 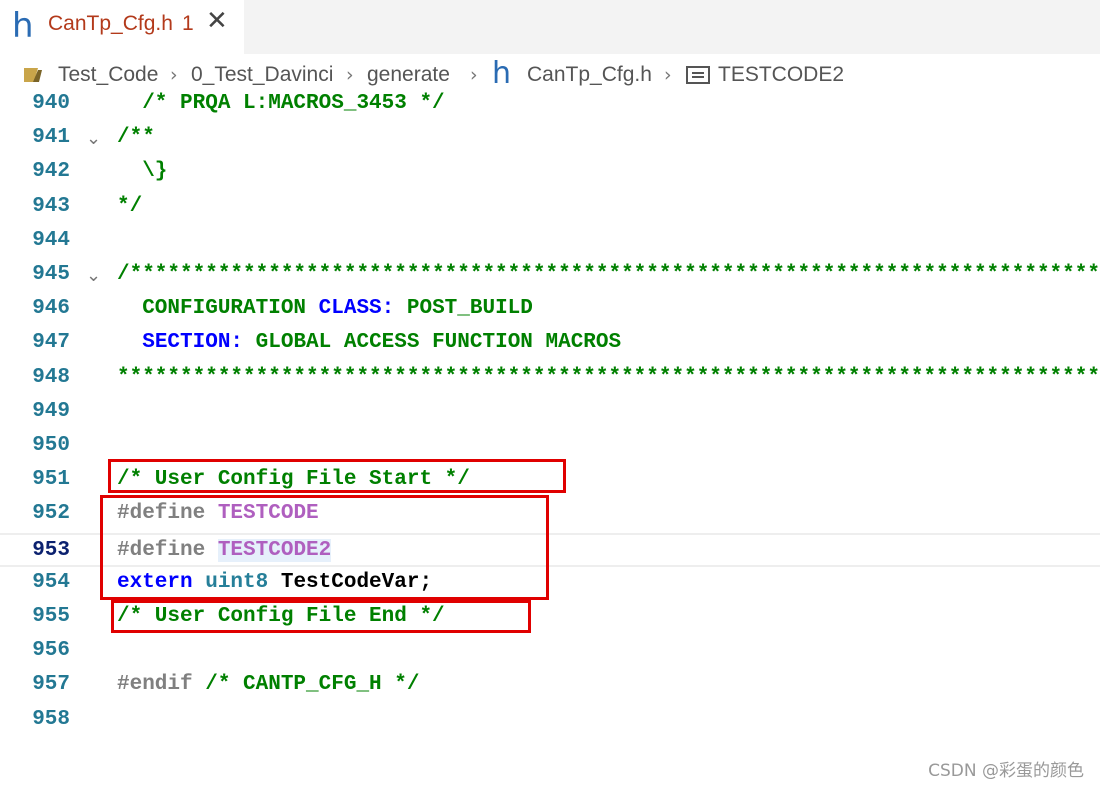 What do you see at coordinates (51, 206) in the screenshot?
I see `line-number: 943` at bounding box center [51, 206].